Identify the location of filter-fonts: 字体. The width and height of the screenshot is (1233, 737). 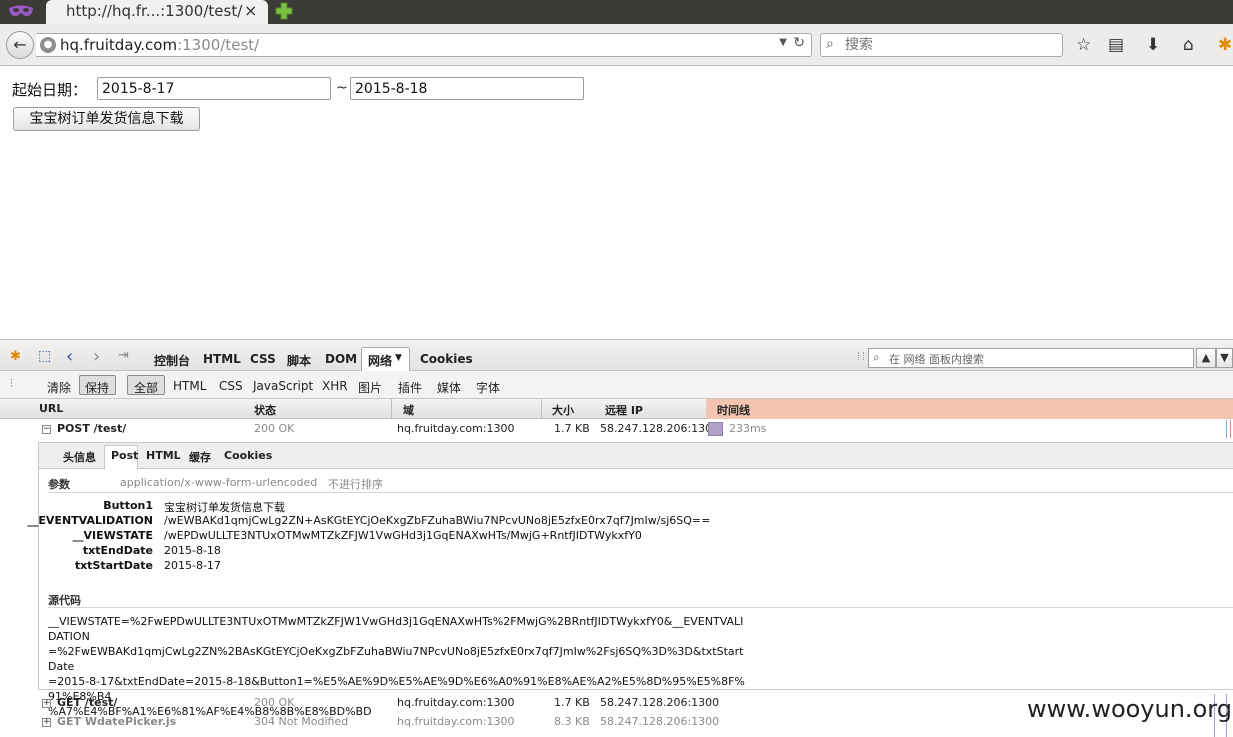
(488, 387).